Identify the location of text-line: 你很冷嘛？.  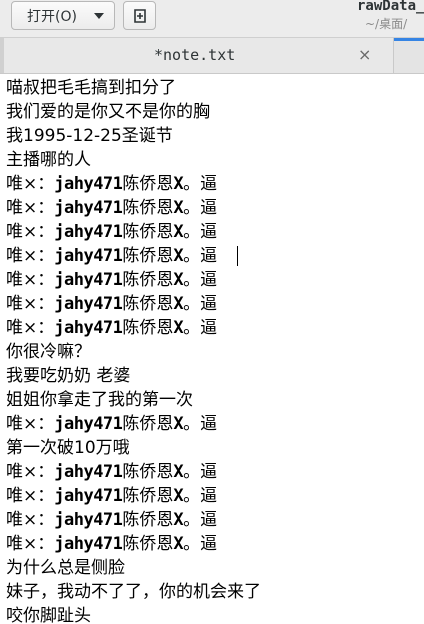
(48, 352).